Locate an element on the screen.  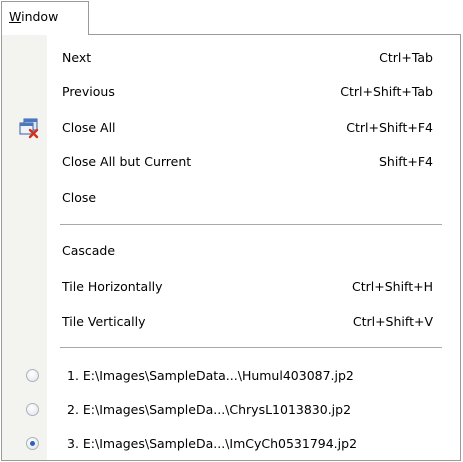
menu-item-label: Close All is located at coordinates (89, 127).